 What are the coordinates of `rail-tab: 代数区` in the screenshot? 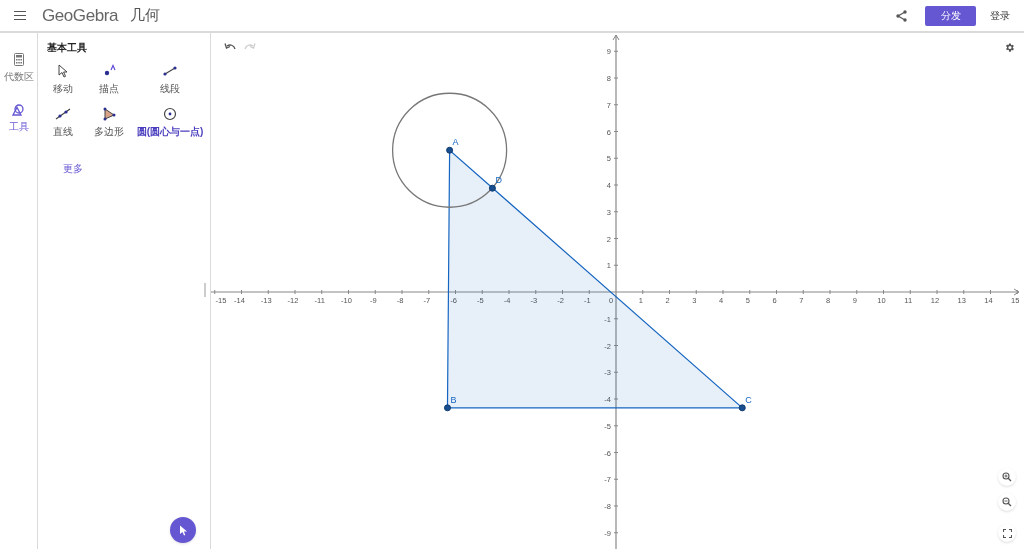 It's located at (18, 68).